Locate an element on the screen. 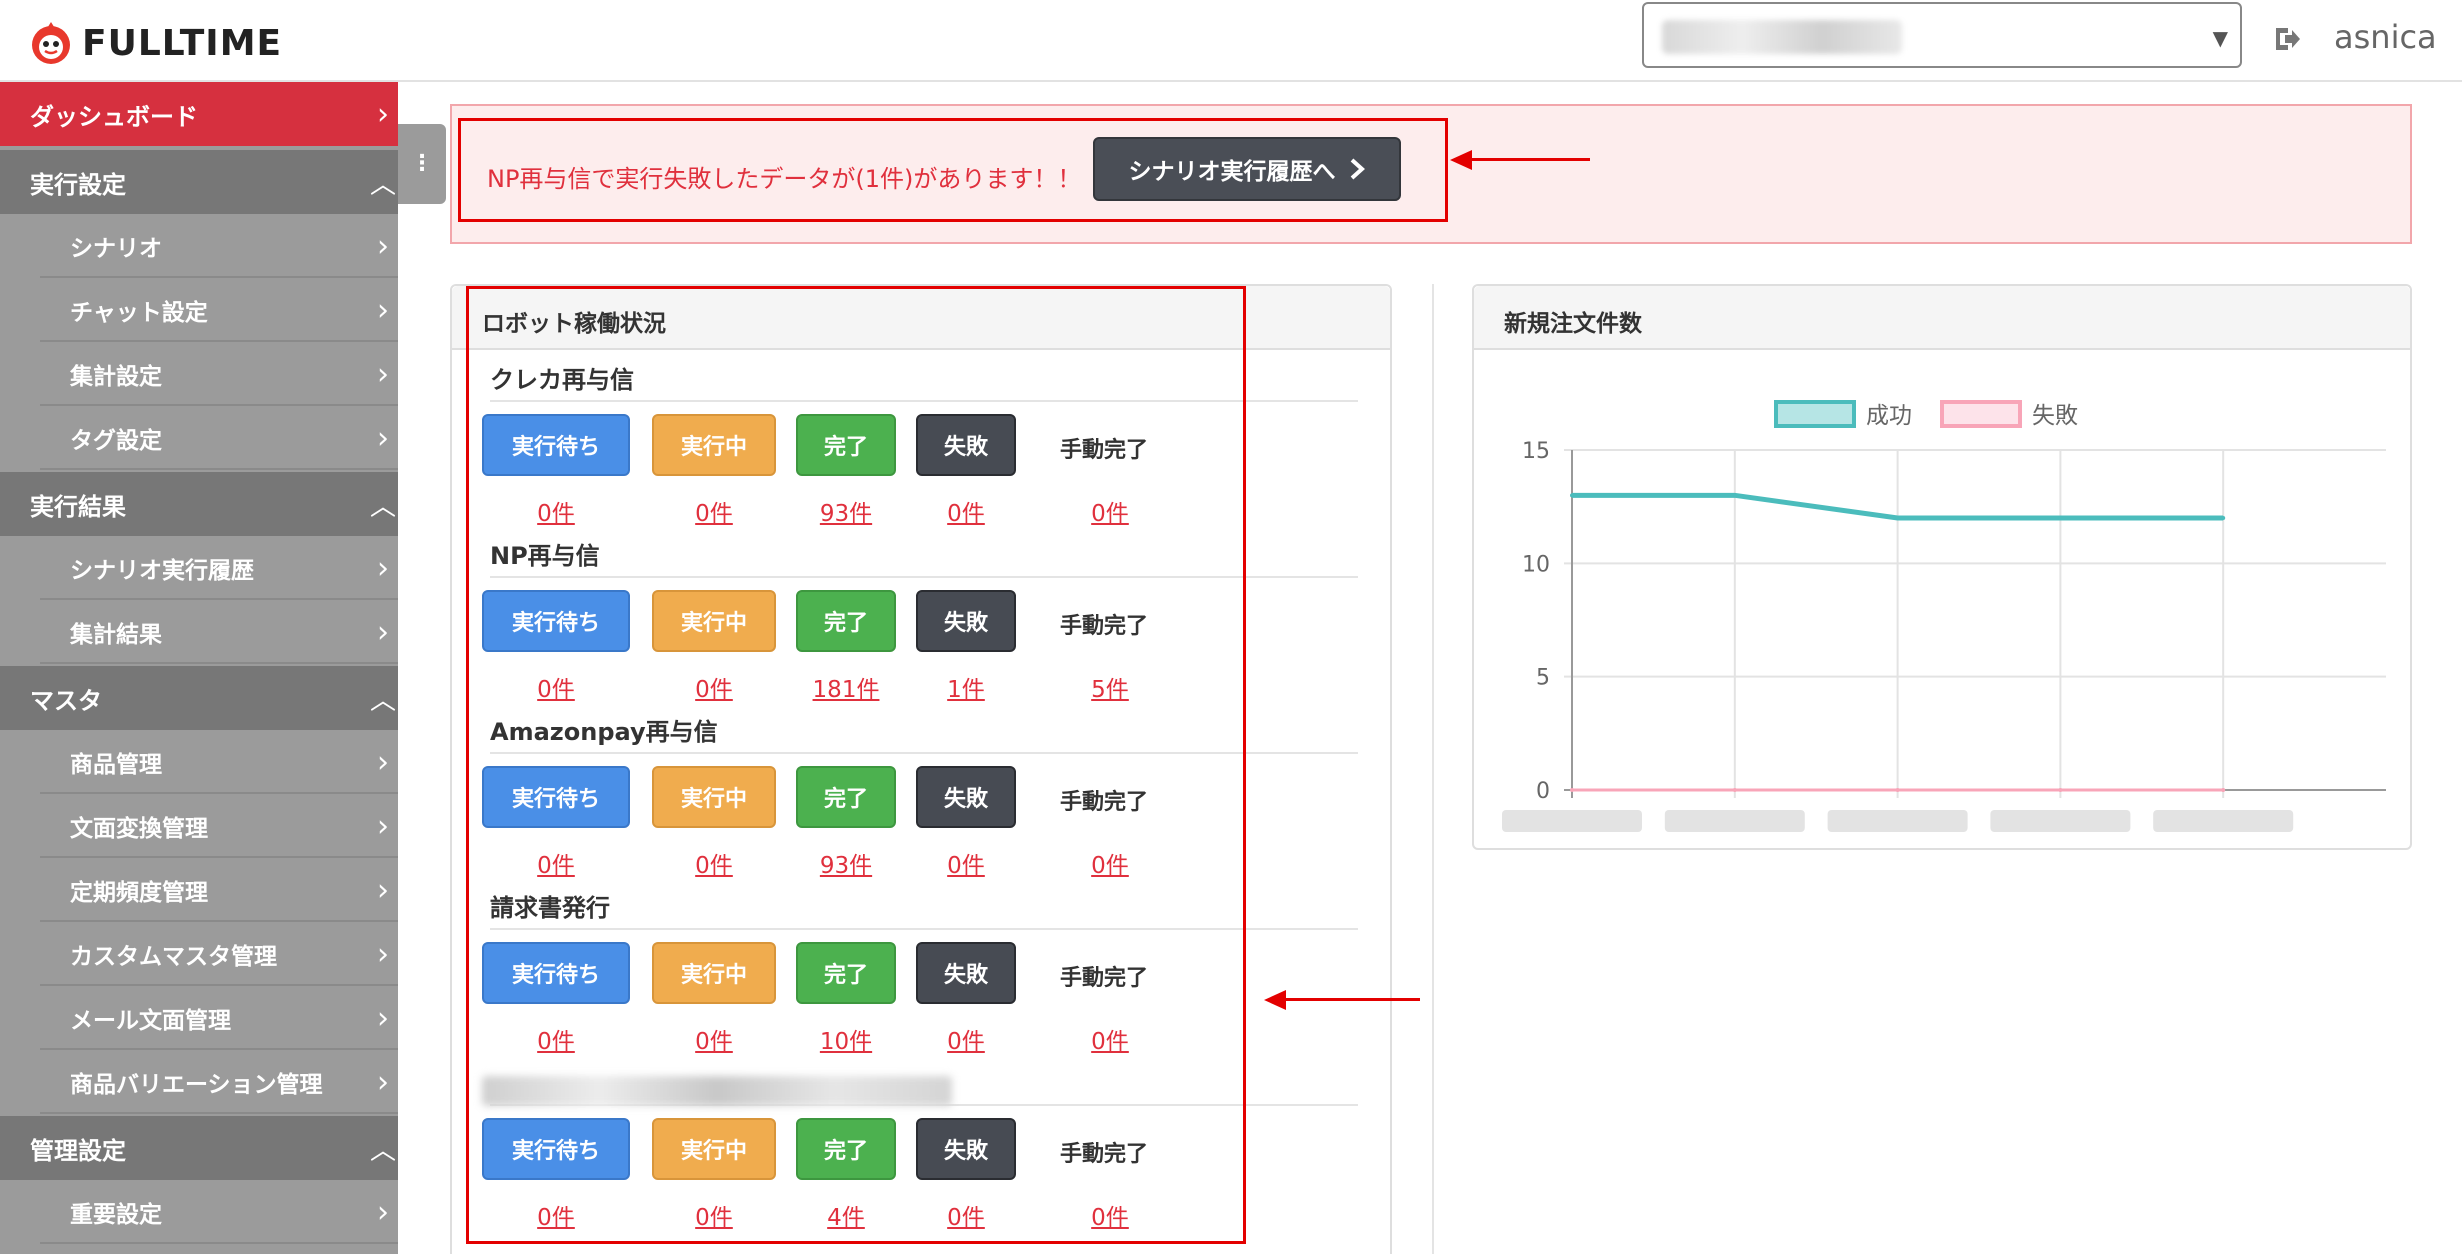  sidebar-item-dashboard: ダッシュボード › is located at coordinates (199, 114).